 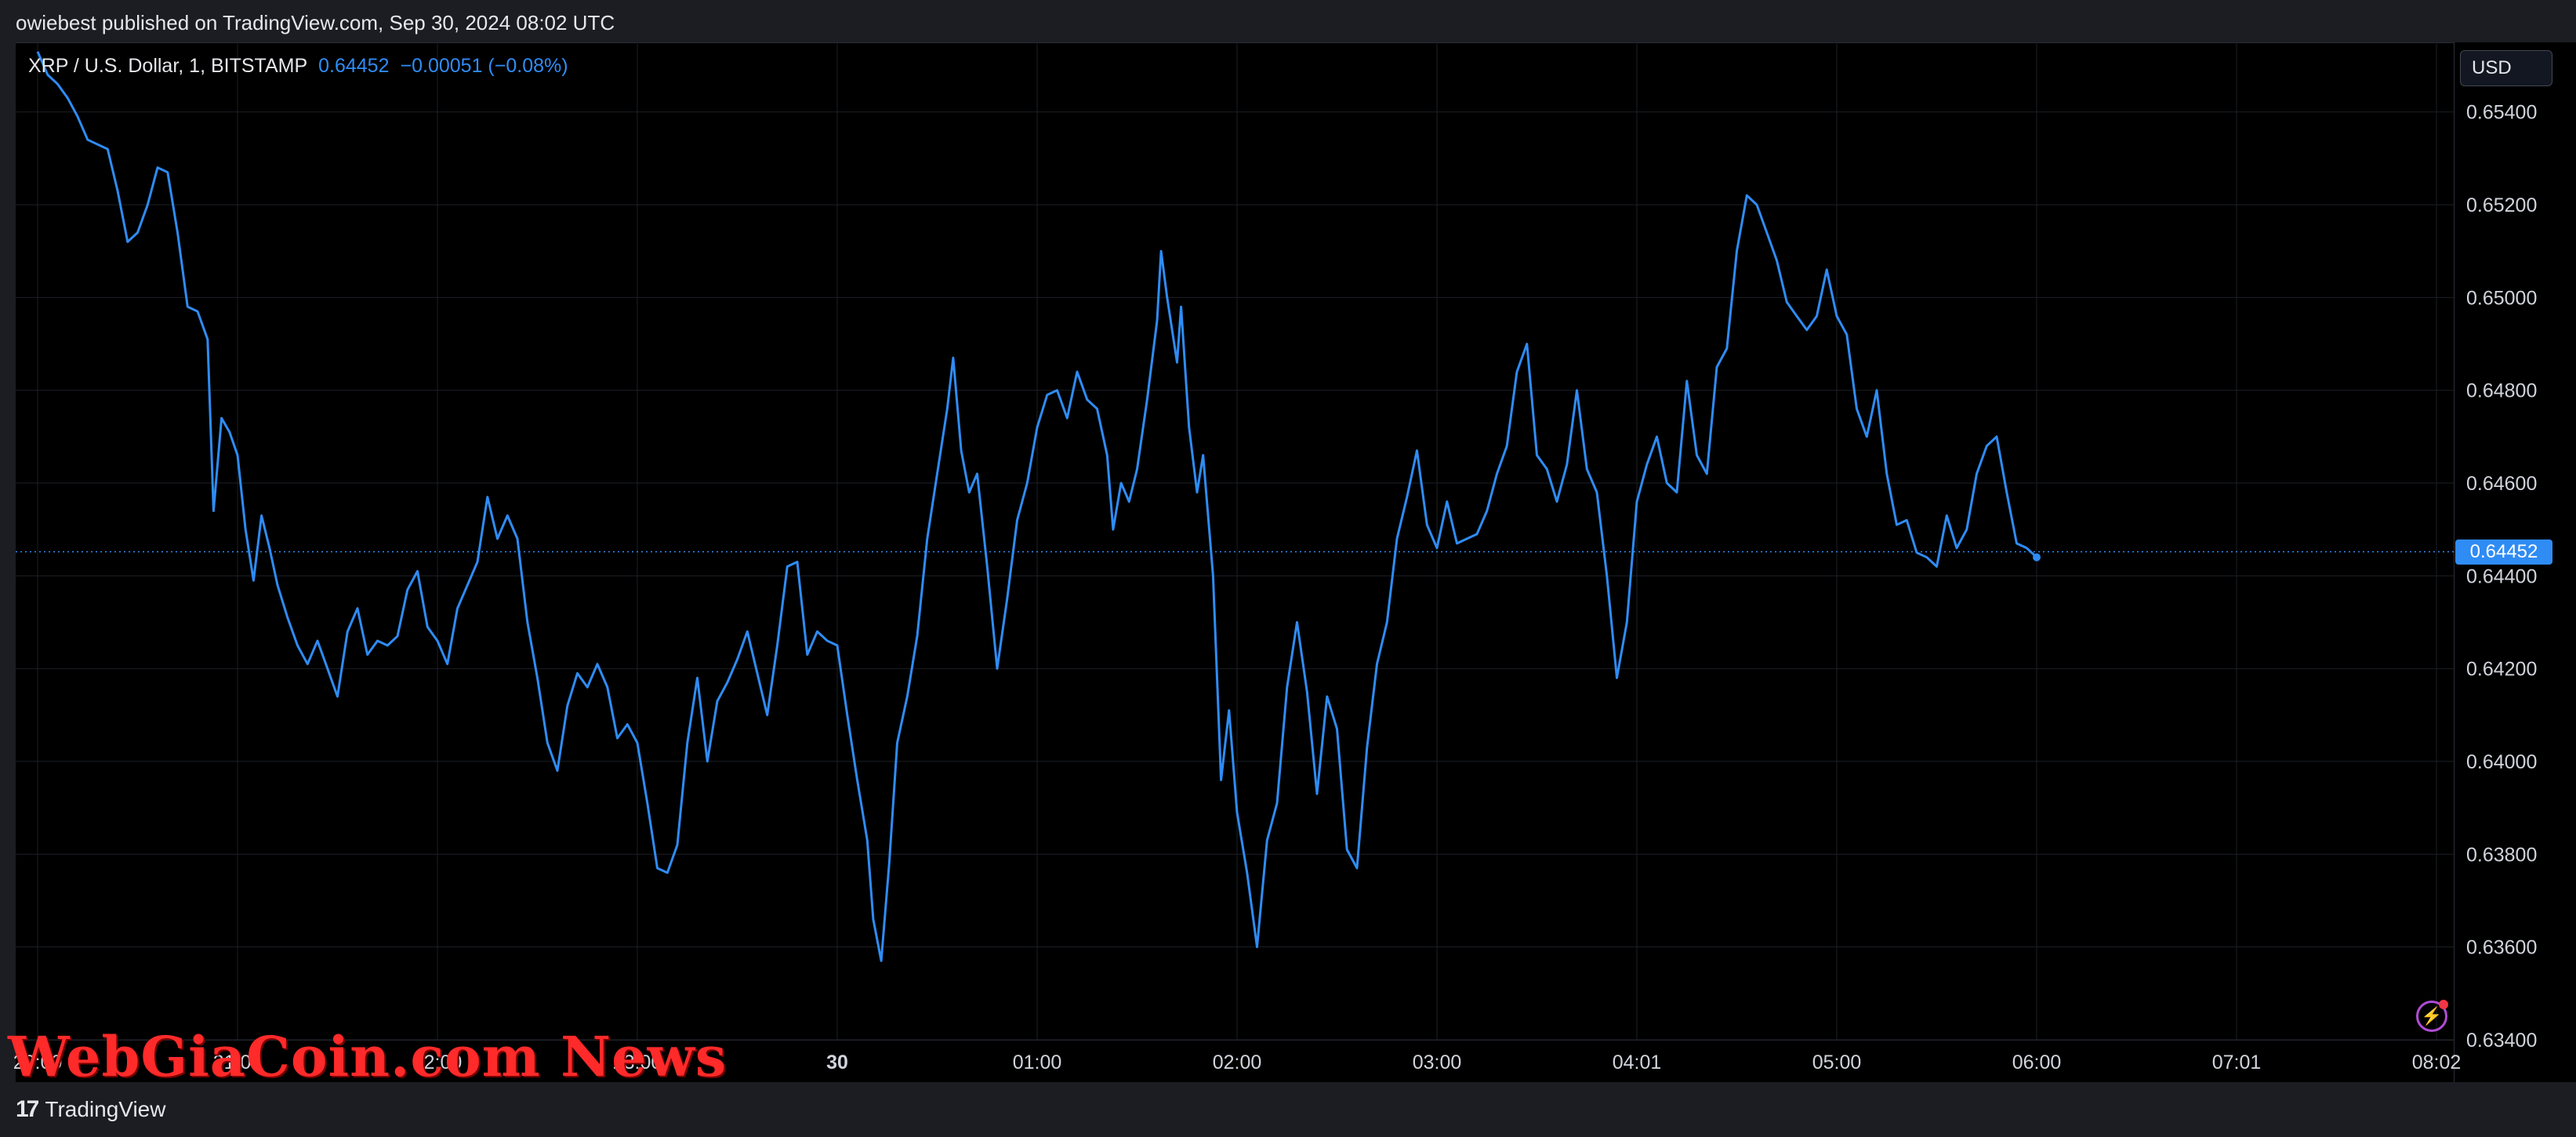 I want to click on x-tick-label: 30, so click(x=837, y=1062).